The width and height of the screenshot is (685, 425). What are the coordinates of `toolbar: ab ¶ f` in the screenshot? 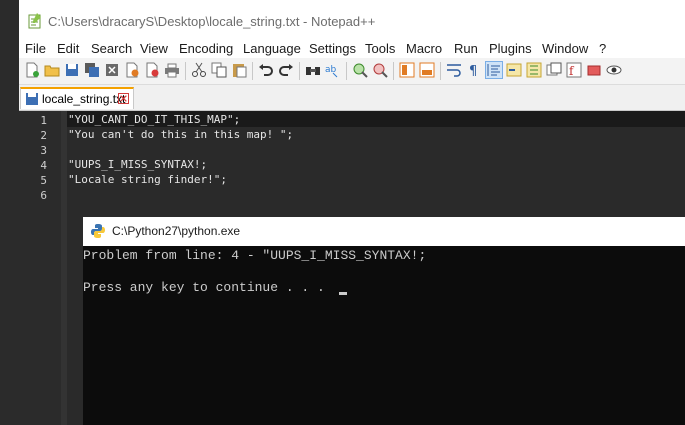 It's located at (352, 71).